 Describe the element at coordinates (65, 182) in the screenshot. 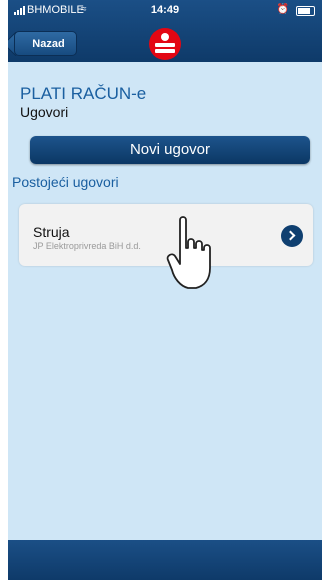

I see `existing-contracts-heading: Postojeći ugovori` at that location.